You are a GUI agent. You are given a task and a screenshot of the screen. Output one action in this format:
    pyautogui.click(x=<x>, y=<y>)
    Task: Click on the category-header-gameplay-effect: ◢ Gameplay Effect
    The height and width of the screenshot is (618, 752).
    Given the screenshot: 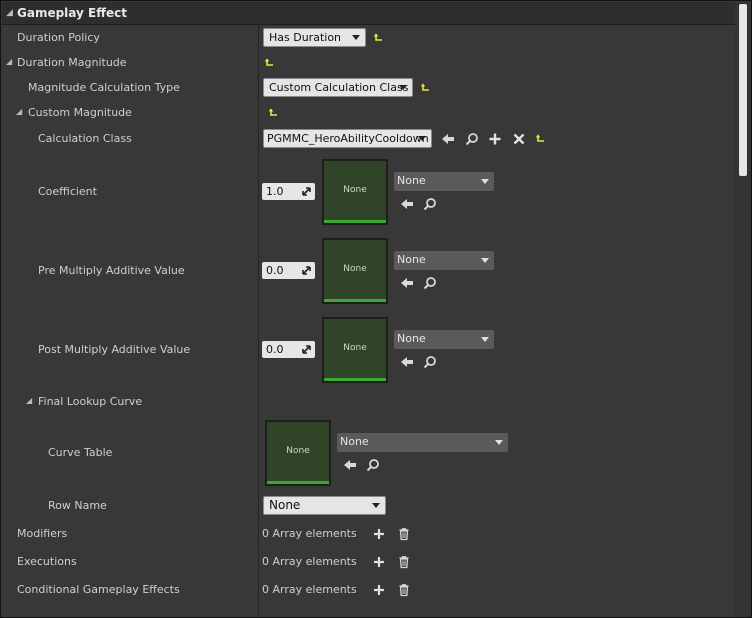 What is the action you would take?
    pyautogui.click(x=368, y=13)
    